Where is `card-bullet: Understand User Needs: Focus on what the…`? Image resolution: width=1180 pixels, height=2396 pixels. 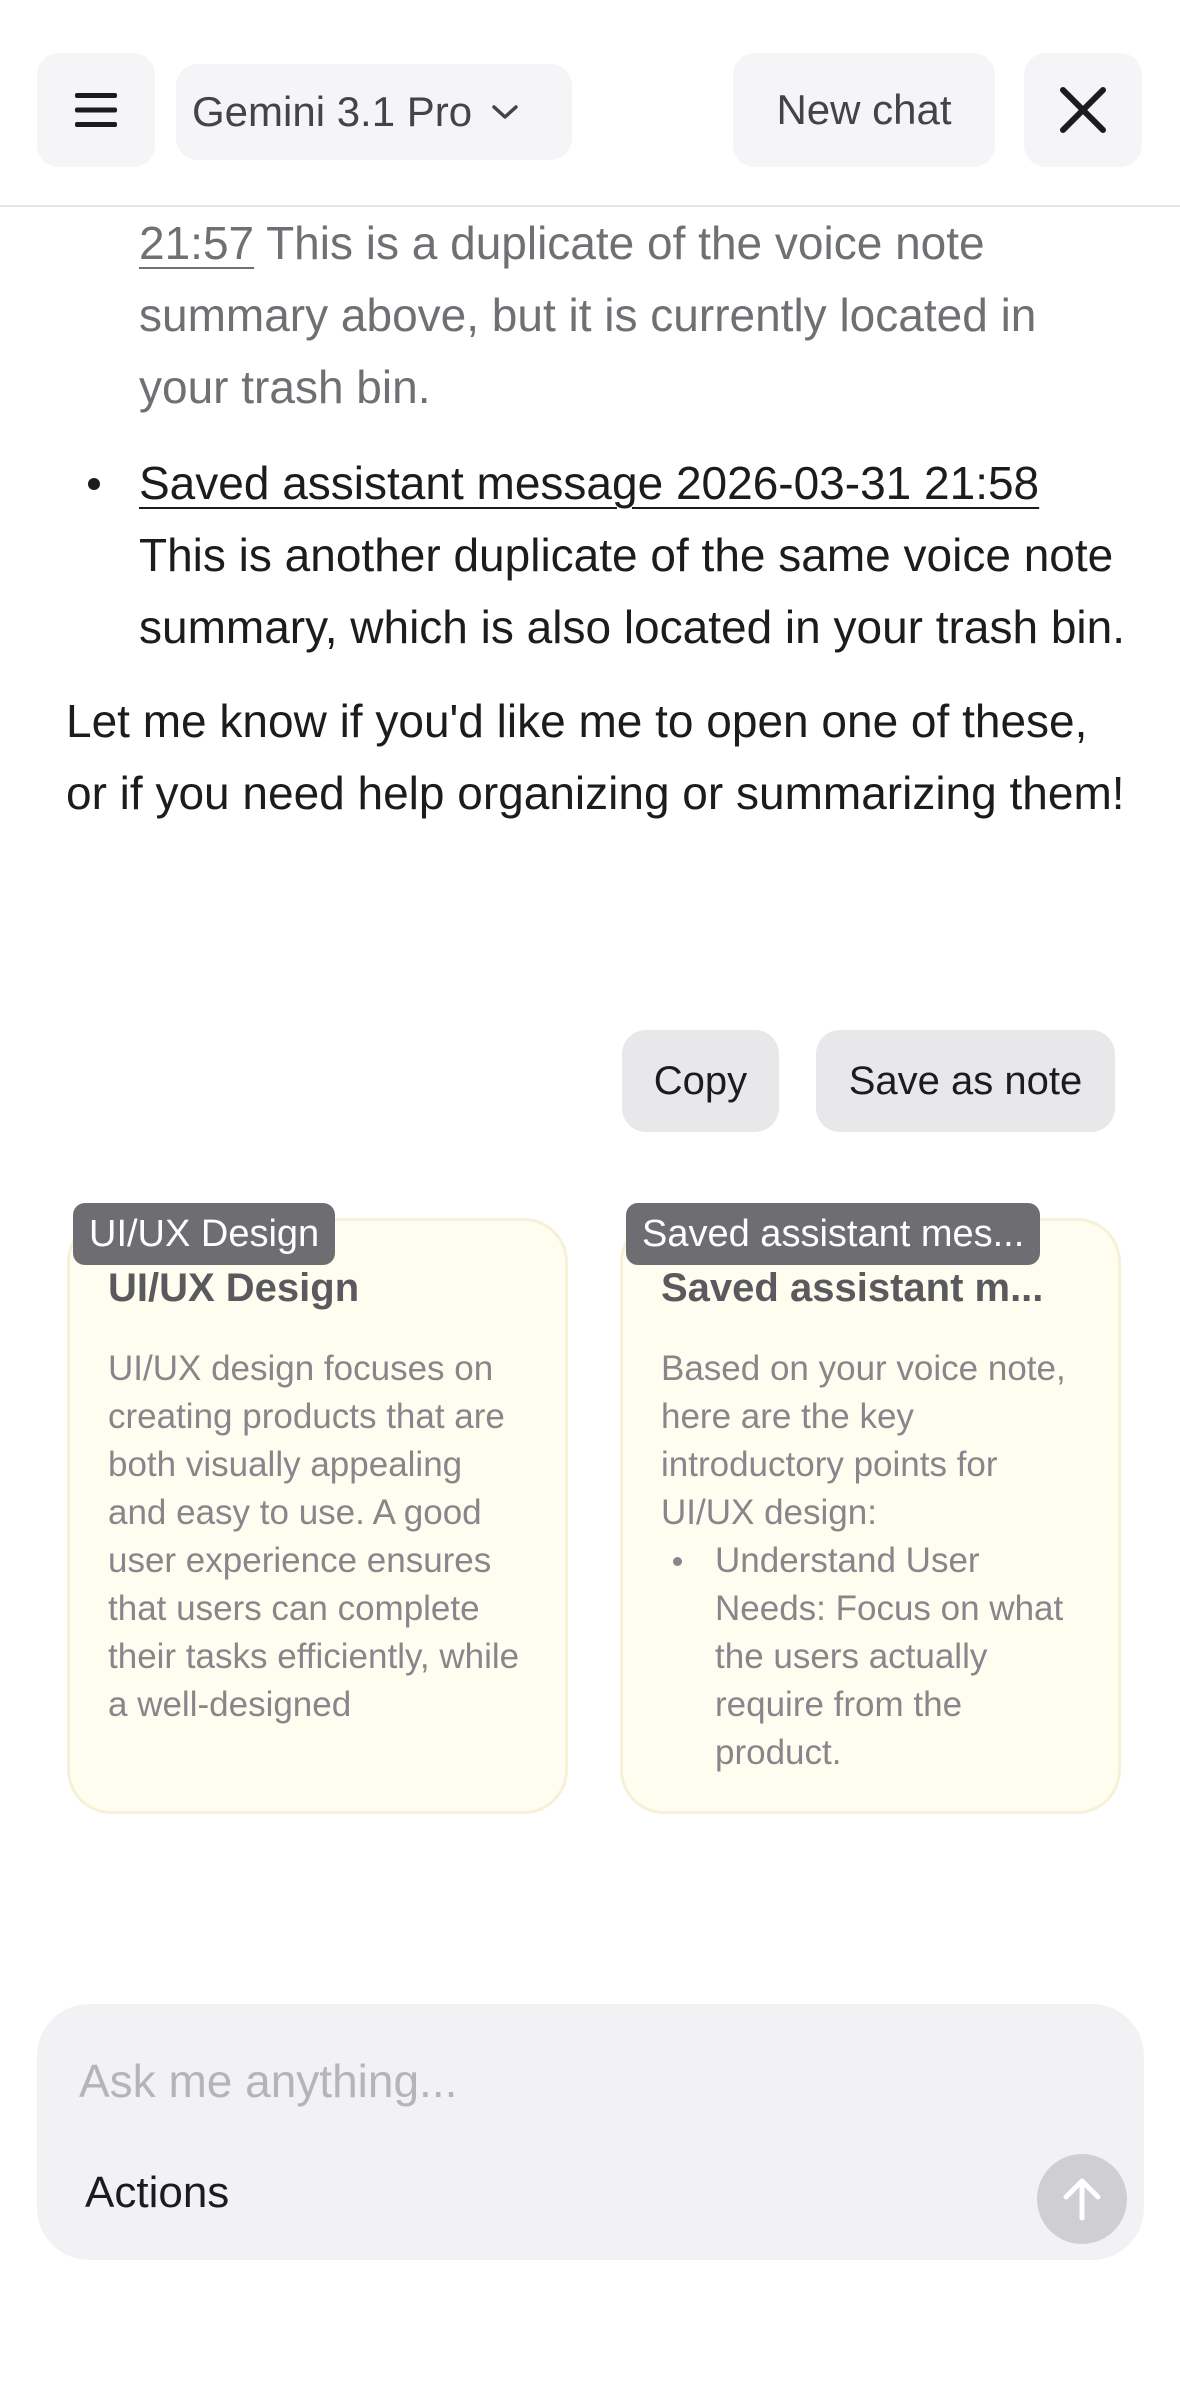
card-bullet: Understand User Needs: Focus on what the… is located at coordinates (870, 1657).